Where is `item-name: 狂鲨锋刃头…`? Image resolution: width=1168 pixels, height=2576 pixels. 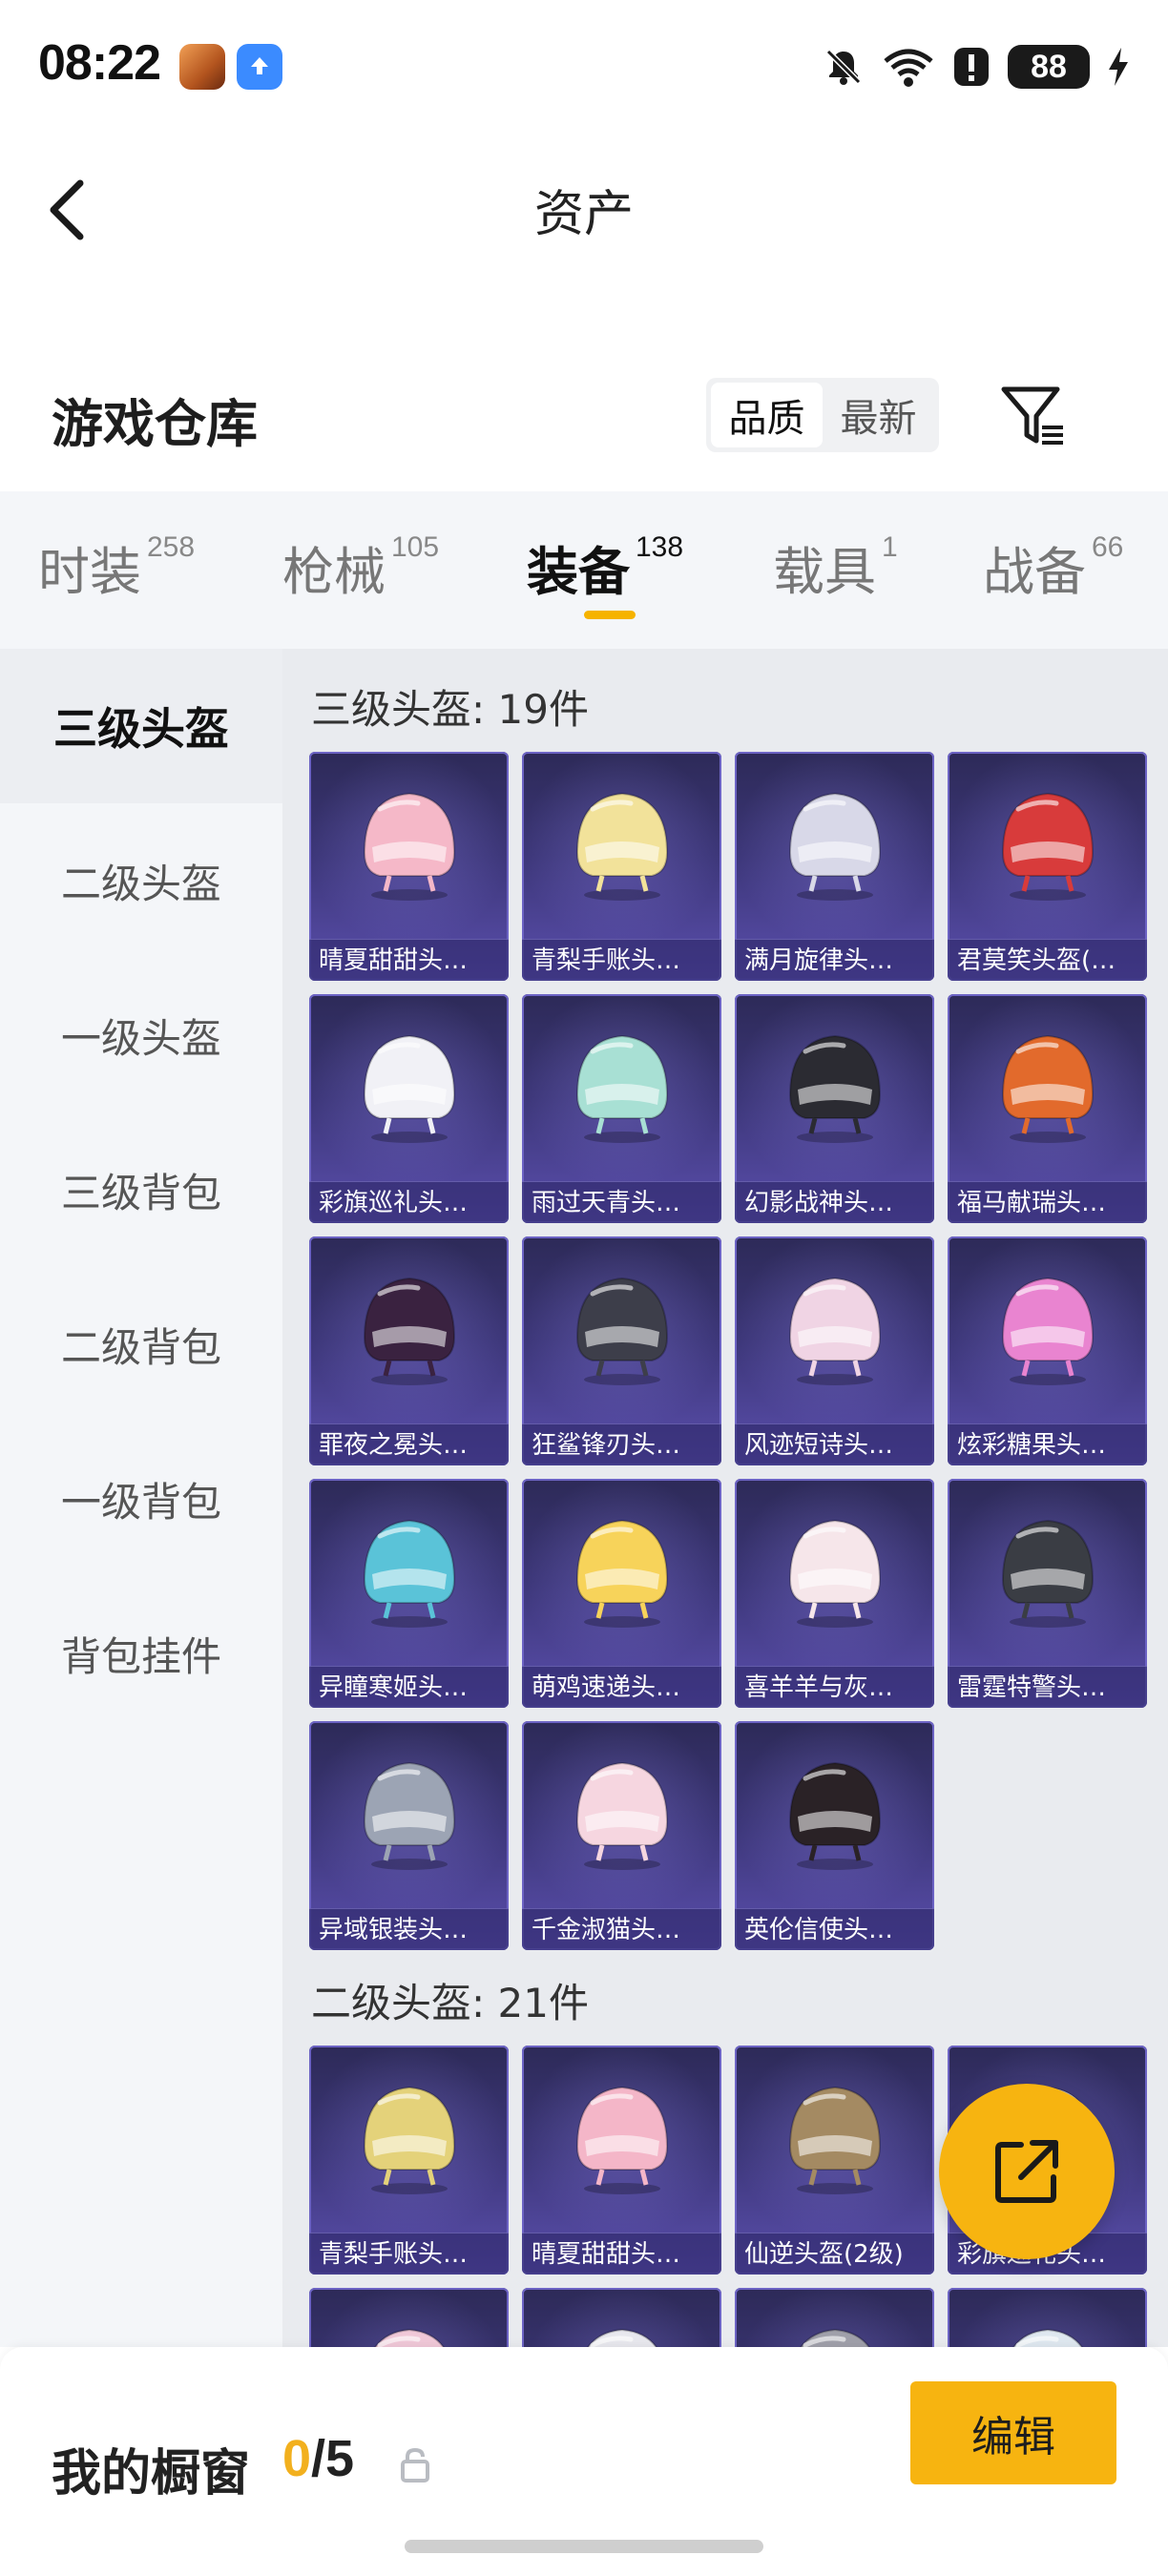 item-name: 狂鲨锋刃头… is located at coordinates (621, 1444).